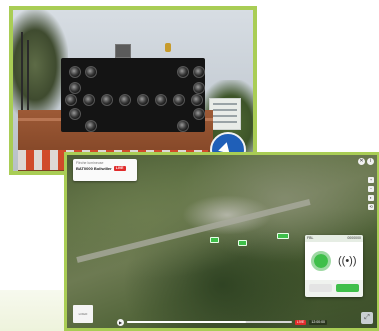  Describe the element at coordinates (334, 238) in the screenshot. I see `device-panel-header: FBL 0000000` at that location.